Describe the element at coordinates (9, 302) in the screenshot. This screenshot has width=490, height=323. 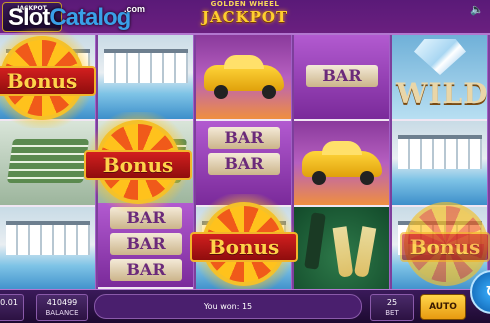
I see `bet-value: 0.01` at that location.